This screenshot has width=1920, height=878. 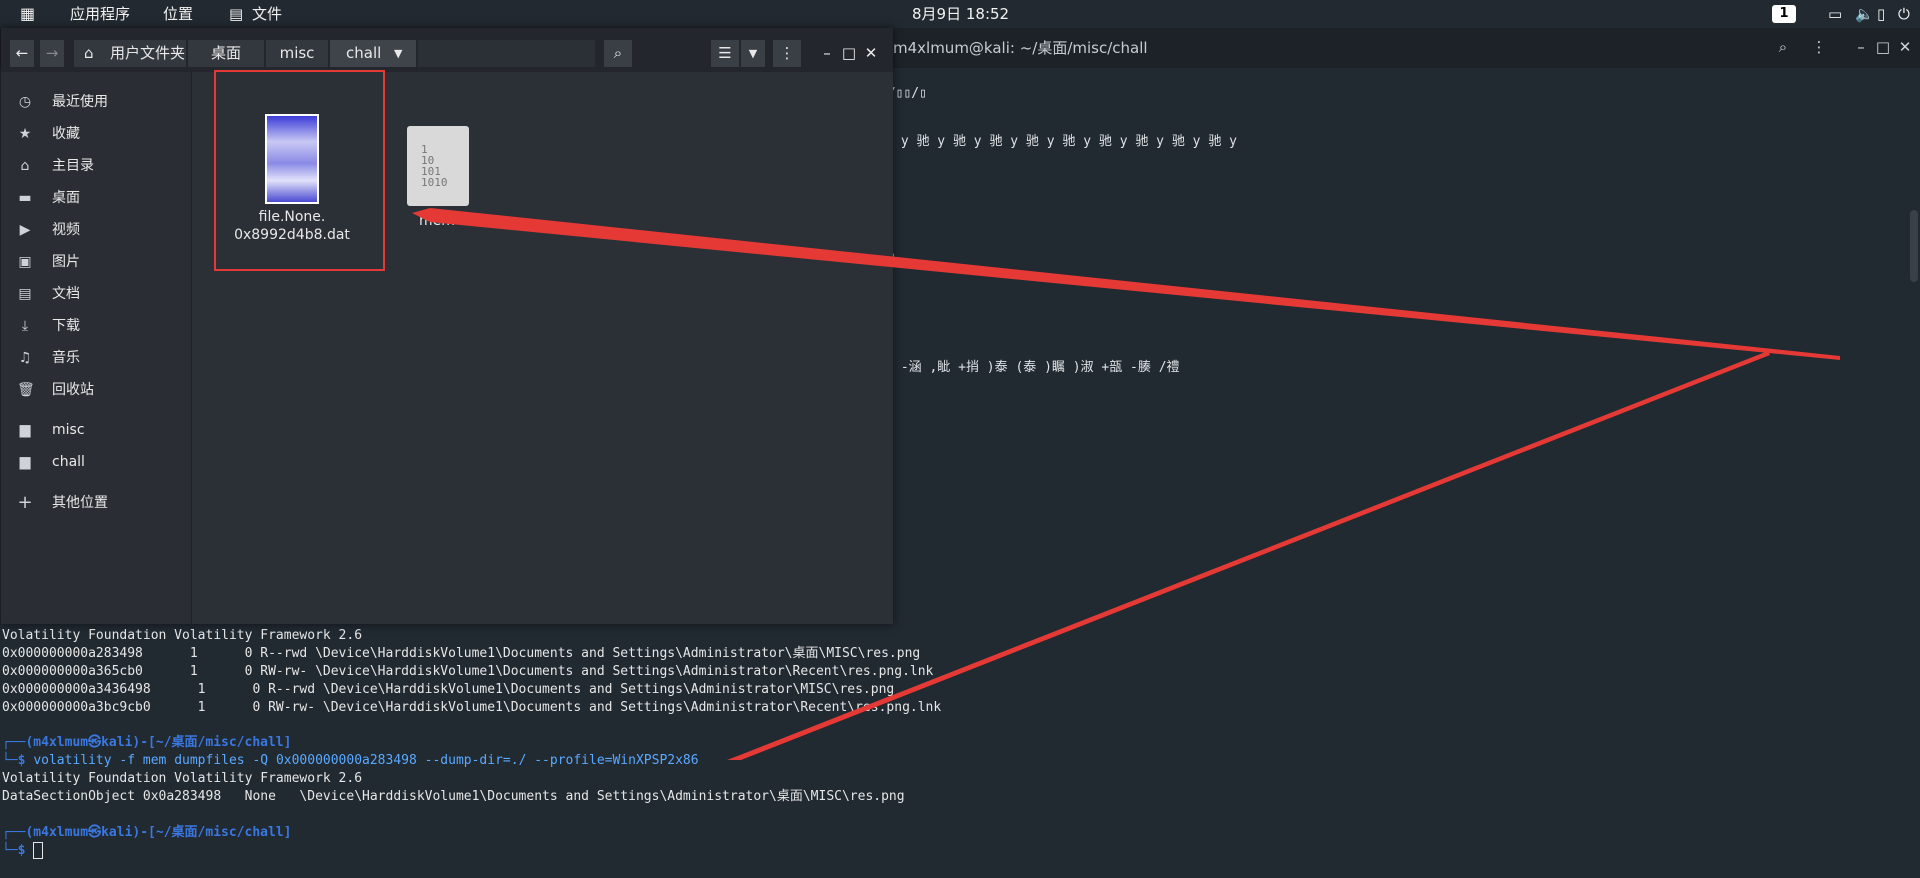 What do you see at coordinates (96, 358) in the screenshot?
I see `sidebar-item-music: ♫ 音乐` at bounding box center [96, 358].